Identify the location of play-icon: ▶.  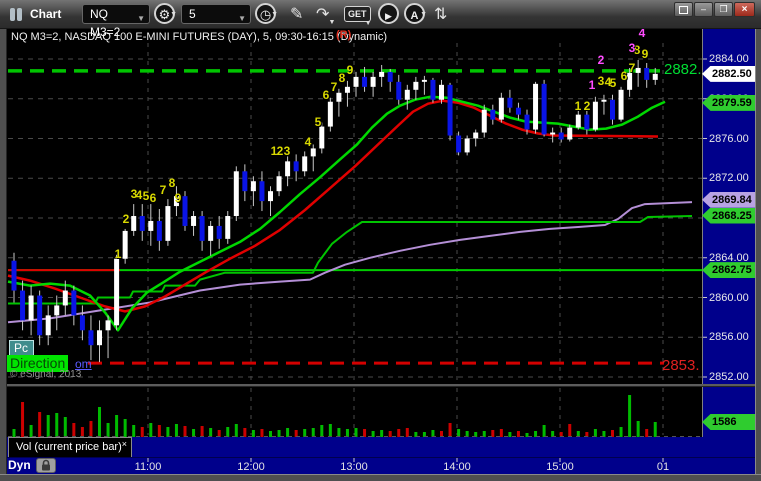
(388, 16).